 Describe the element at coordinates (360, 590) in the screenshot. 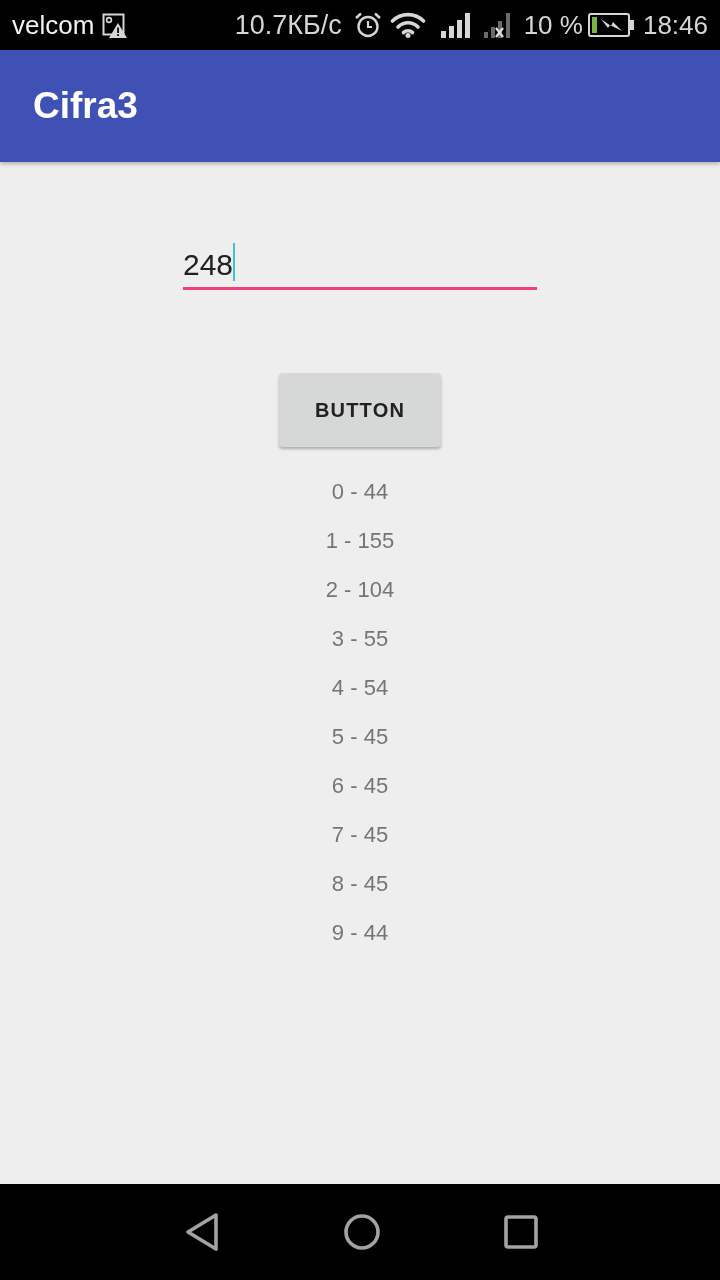

I see `result-text: 2 - 104` at that location.